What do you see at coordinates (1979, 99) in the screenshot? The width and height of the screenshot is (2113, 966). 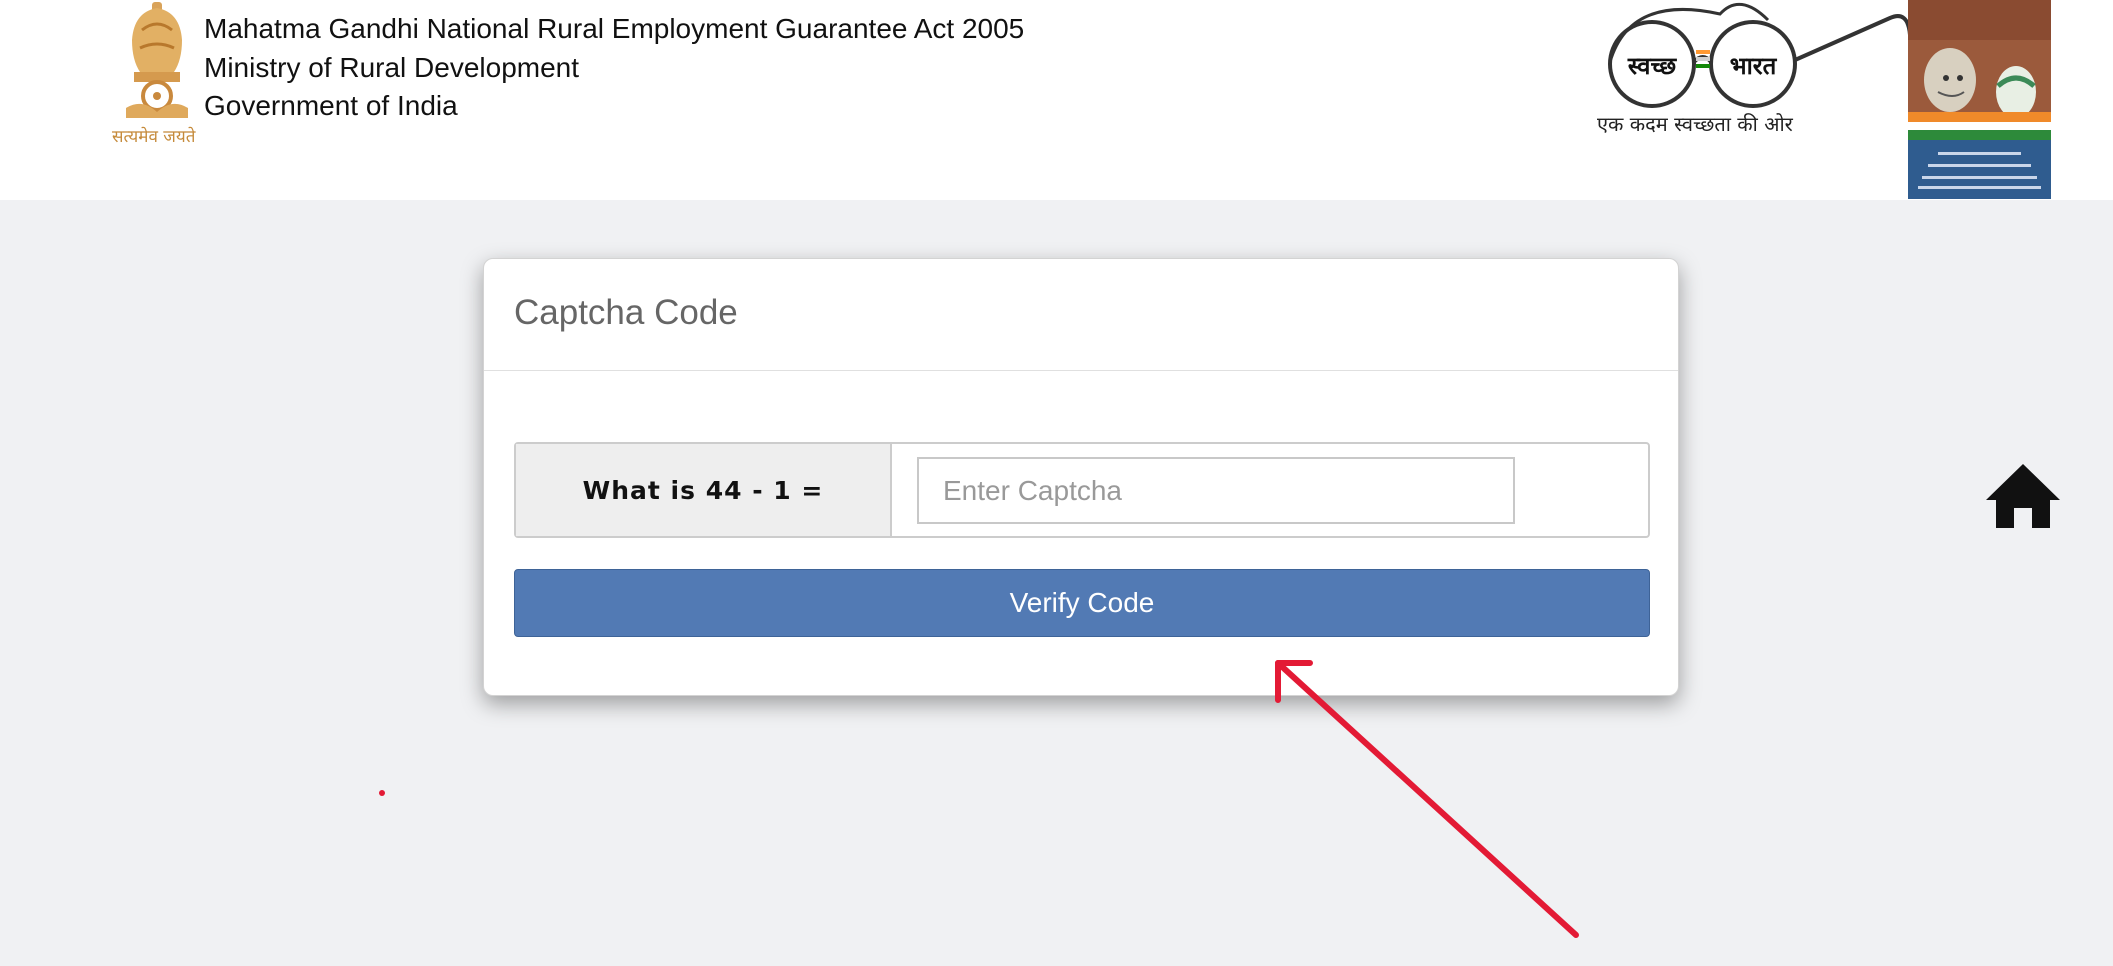 I see `mgnrega-badge-icon` at bounding box center [1979, 99].